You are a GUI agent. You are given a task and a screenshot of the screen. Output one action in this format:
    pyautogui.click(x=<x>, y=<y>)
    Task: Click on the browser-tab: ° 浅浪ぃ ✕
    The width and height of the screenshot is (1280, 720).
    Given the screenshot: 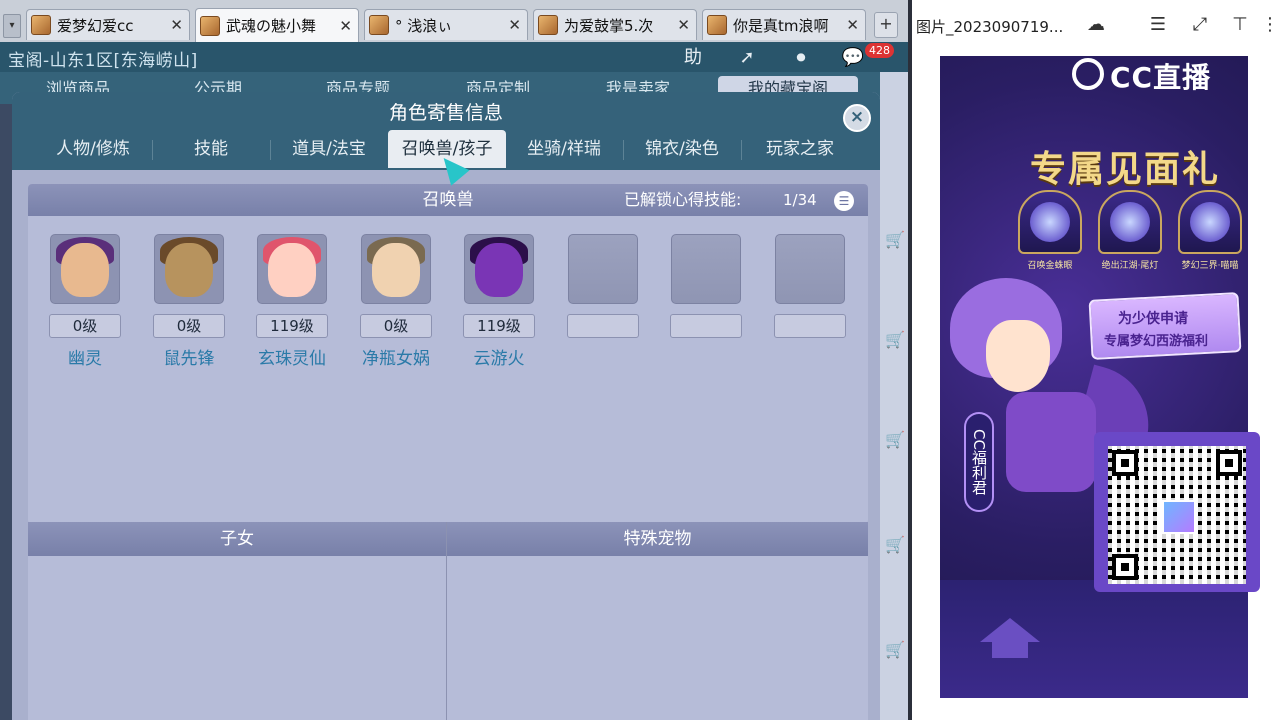 What is the action you would take?
    pyautogui.click(x=446, y=24)
    